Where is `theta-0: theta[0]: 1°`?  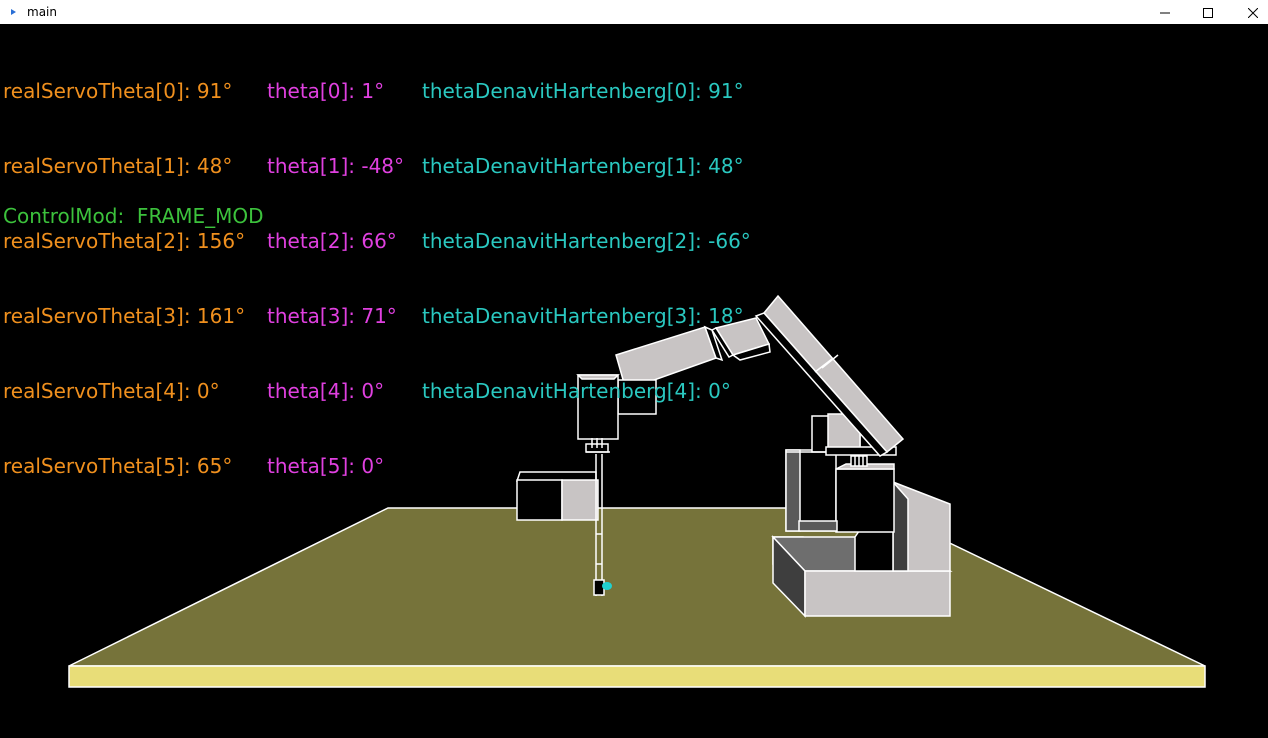
theta-0: theta[0]: 1° is located at coordinates (326, 91).